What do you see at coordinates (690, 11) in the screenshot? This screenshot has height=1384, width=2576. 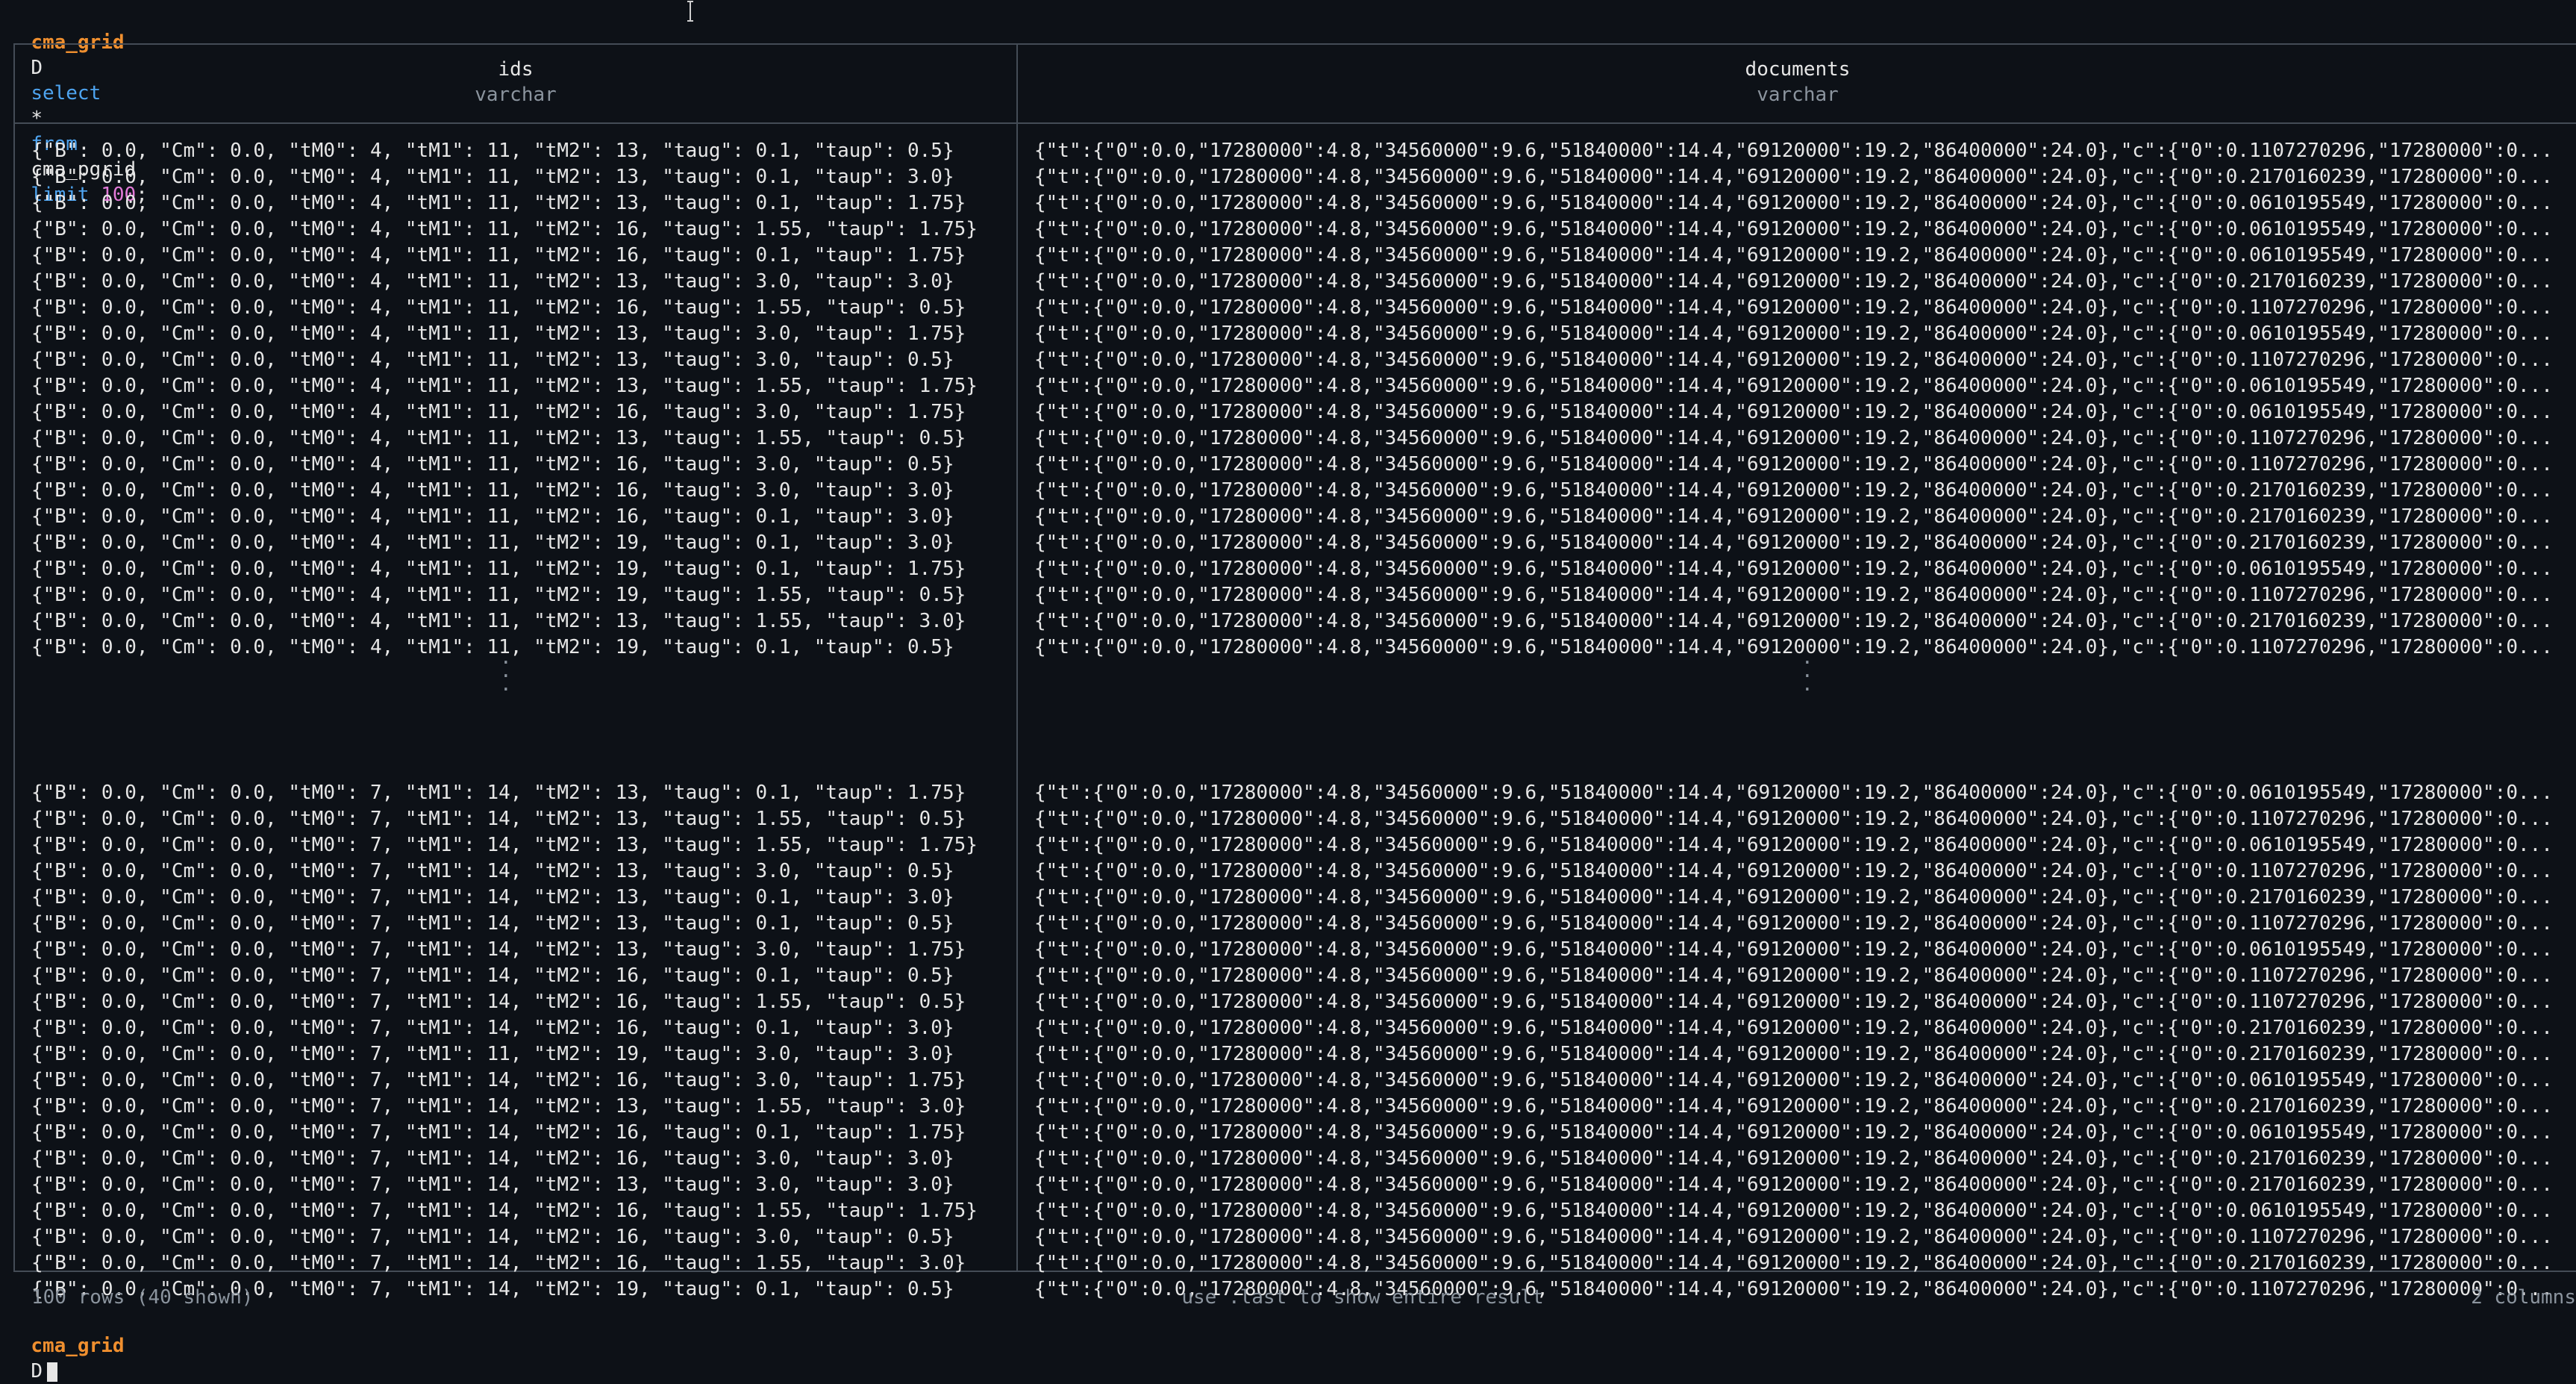 I see `text-cursor-icon` at bounding box center [690, 11].